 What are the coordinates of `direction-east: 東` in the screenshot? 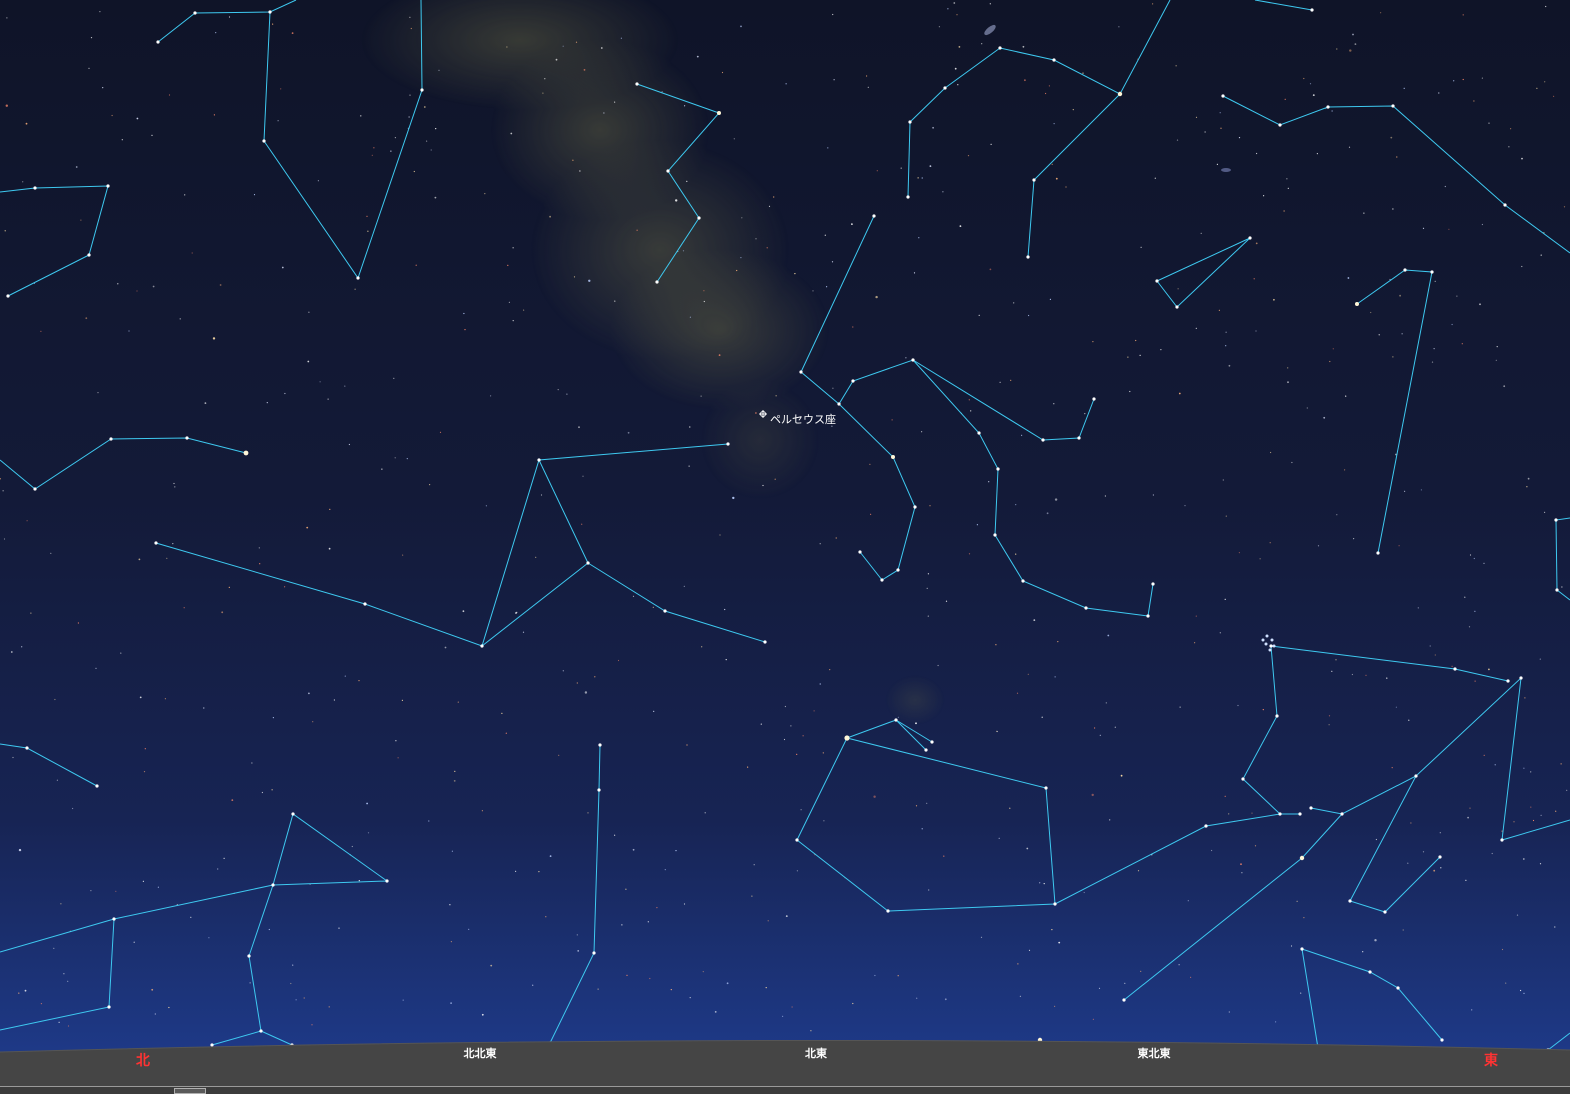 It's located at (1491, 1061).